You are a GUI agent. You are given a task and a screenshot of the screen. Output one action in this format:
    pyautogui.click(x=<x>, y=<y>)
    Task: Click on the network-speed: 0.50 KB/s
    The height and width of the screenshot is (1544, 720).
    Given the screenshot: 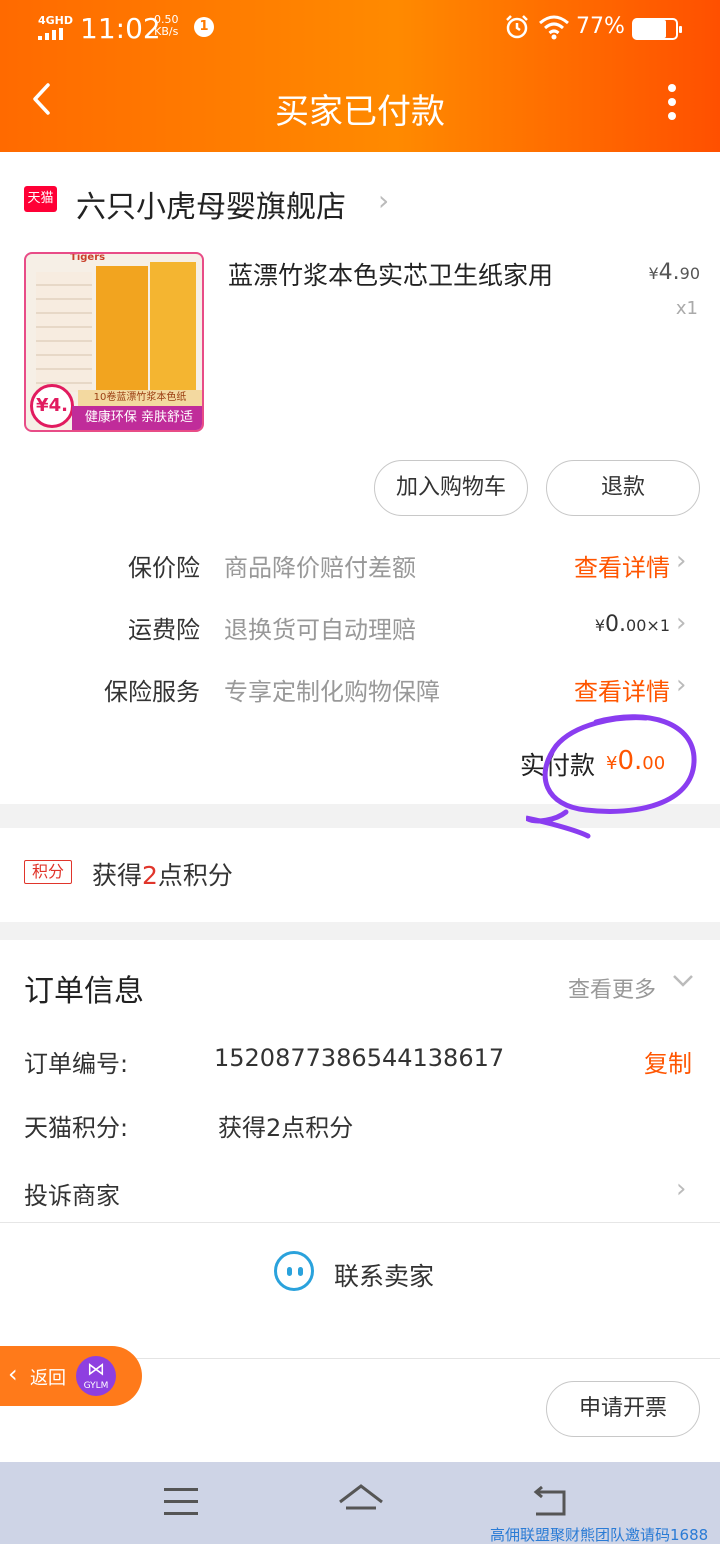 What is the action you would take?
    pyautogui.click(x=166, y=26)
    